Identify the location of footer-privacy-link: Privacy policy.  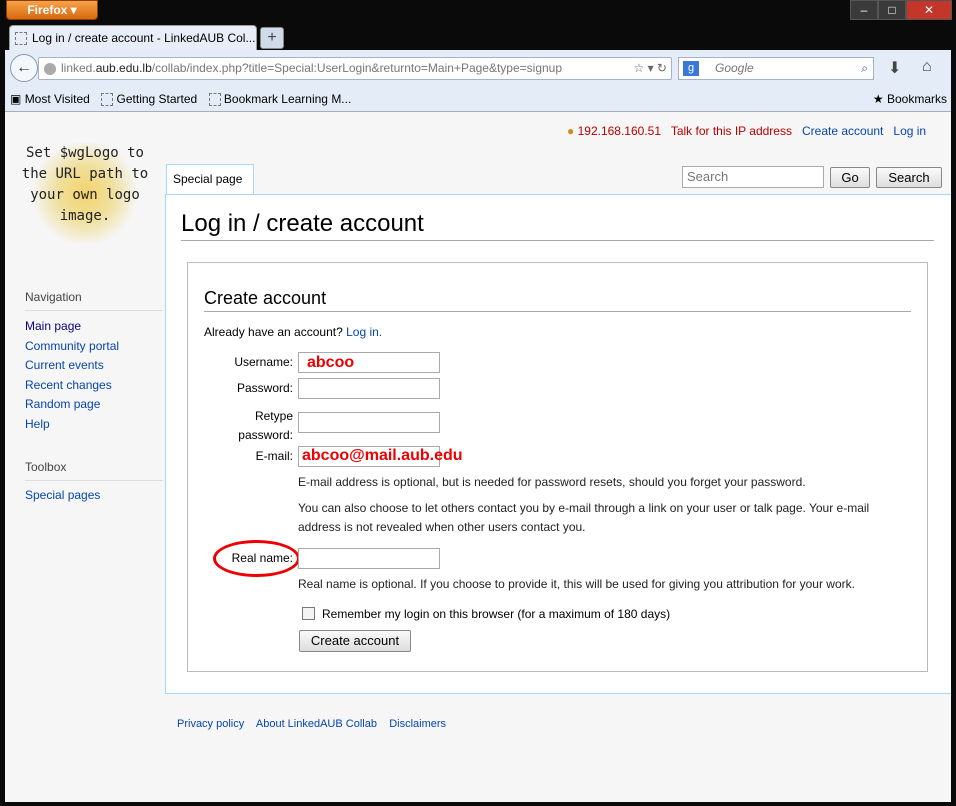
(210, 724).